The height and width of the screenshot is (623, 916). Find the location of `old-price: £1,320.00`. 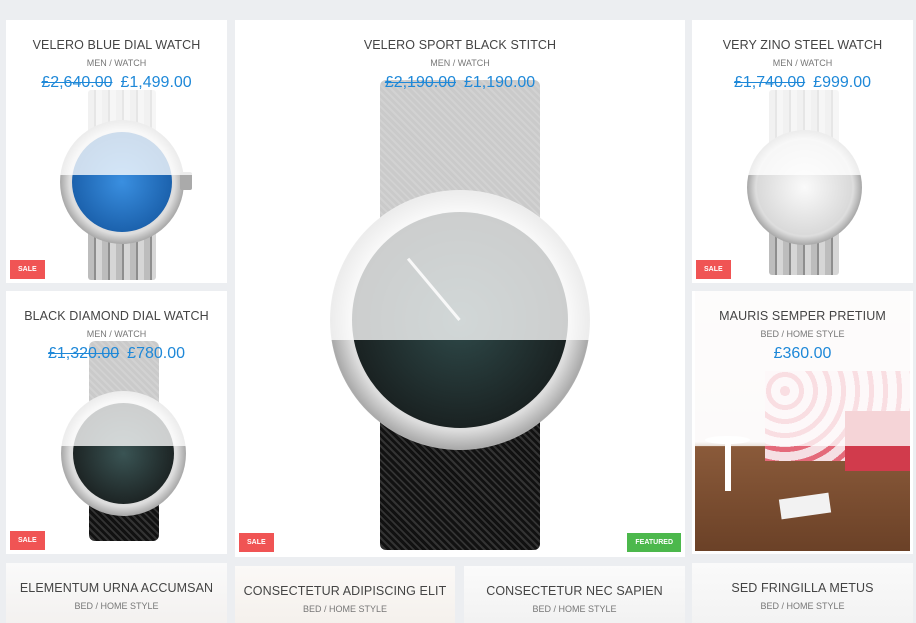

old-price: £1,320.00 is located at coordinates (83, 353).